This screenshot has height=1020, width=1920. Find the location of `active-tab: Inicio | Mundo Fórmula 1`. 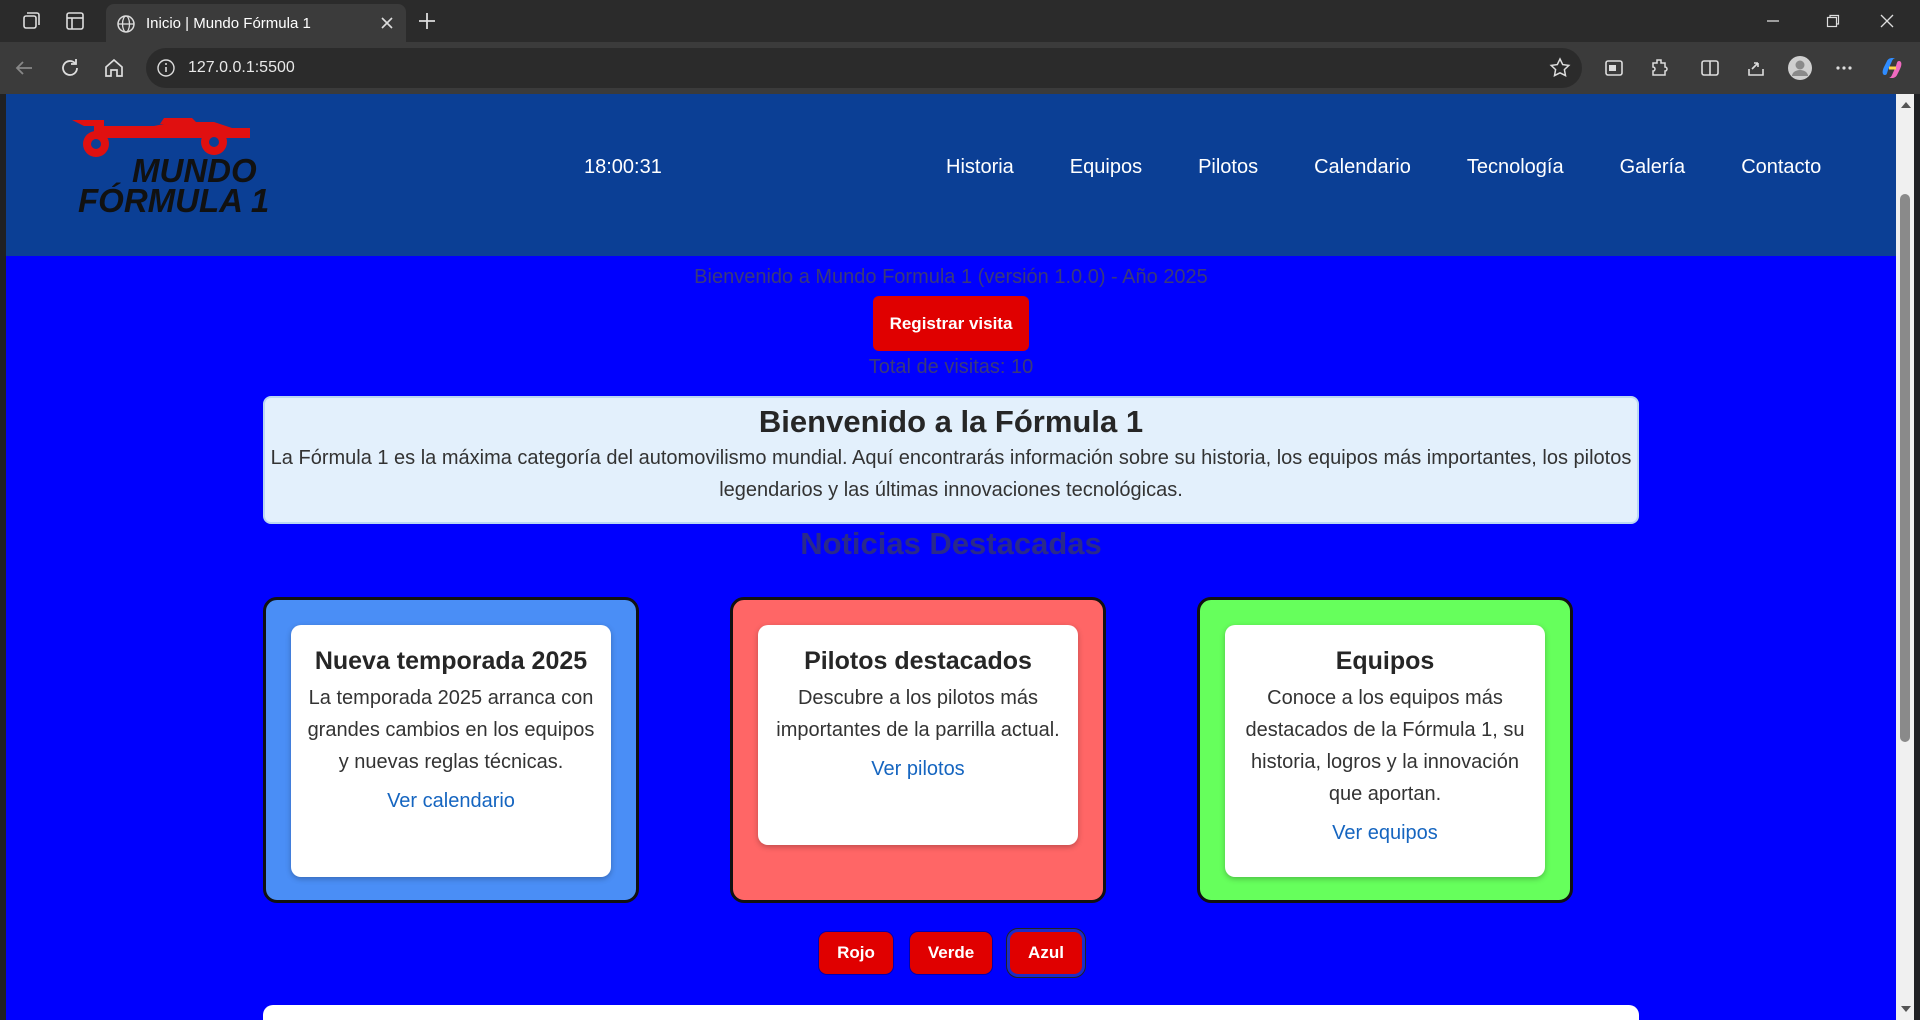

active-tab: Inicio | Mundo Fórmula 1 is located at coordinates (256, 23).